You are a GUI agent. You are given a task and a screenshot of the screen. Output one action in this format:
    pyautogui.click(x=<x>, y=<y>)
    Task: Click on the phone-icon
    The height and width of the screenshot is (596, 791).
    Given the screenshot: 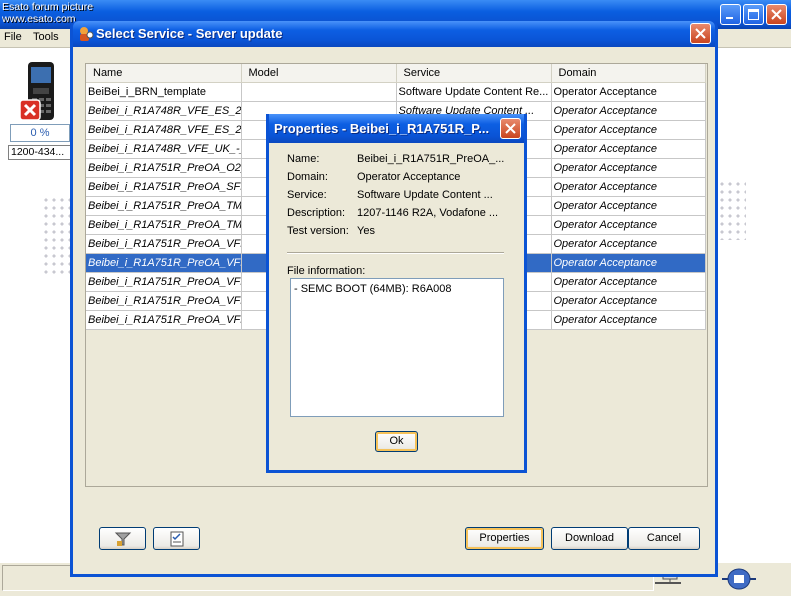 What is the action you would take?
    pyautogui.click(x=40, y=92)
    